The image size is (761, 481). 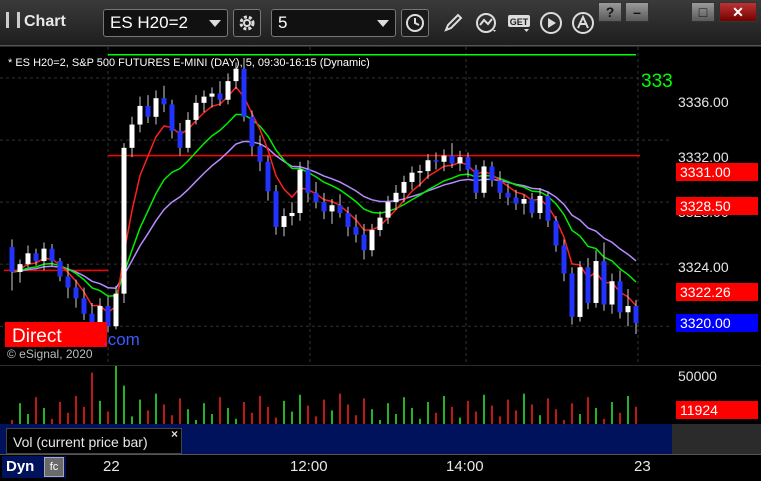 I want to click on interval-combo: 5, so click(x=333, y=23).